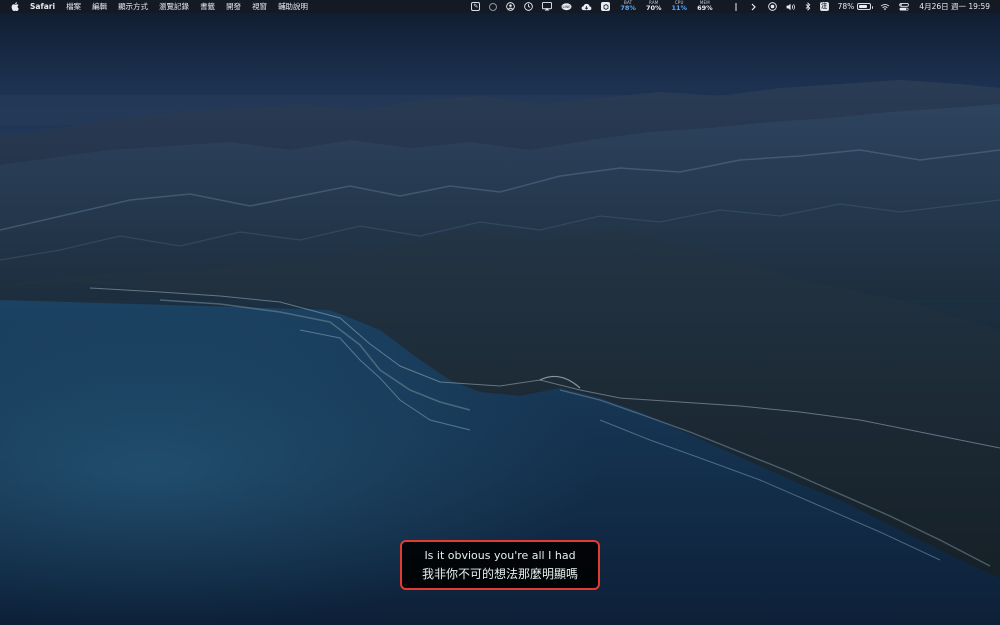  Describe the element at coordinates (511, 6) in the screenshot. I see `user-icon` at that location.